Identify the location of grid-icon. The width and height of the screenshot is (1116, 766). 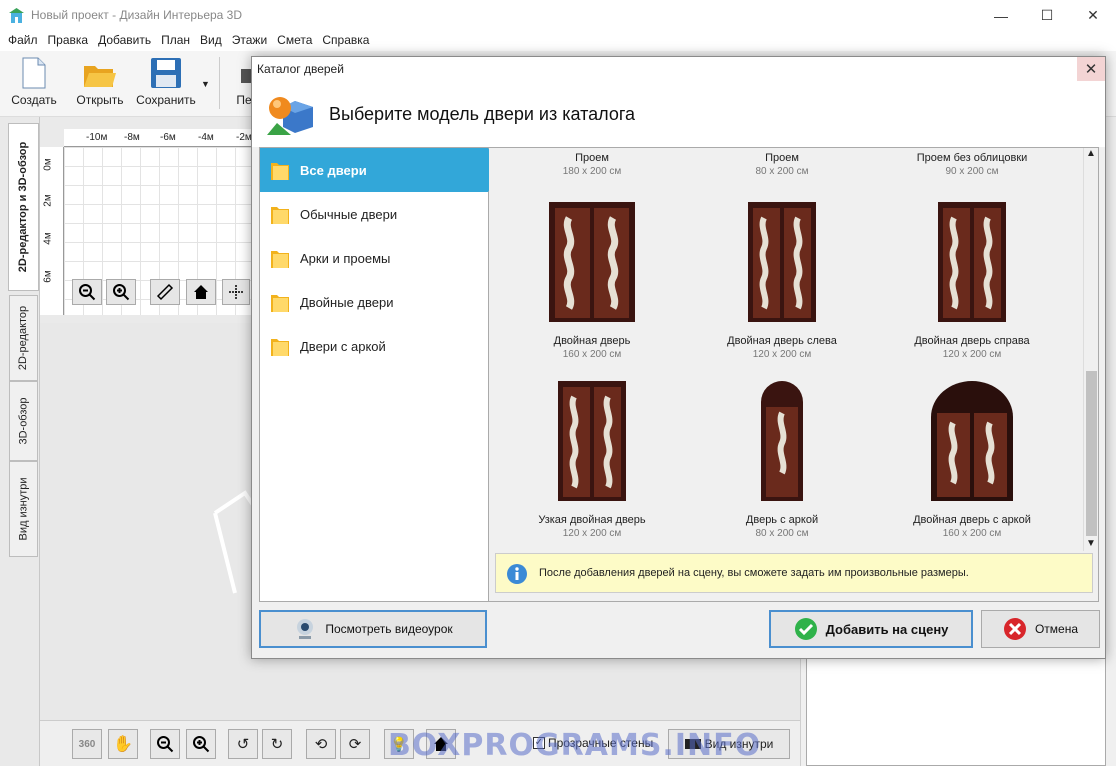
(236, 292).